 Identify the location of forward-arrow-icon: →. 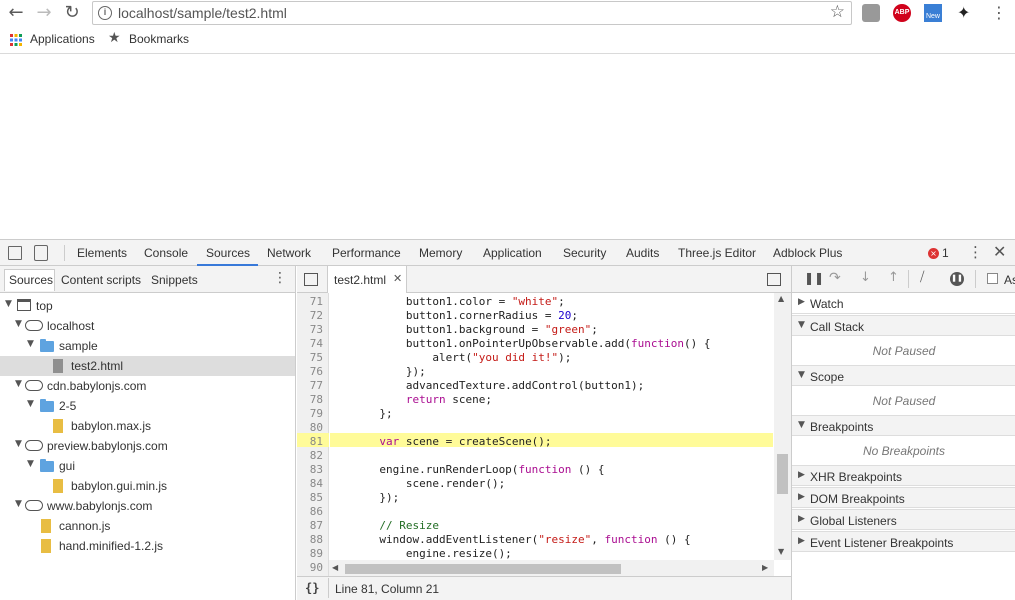
(44, 13).